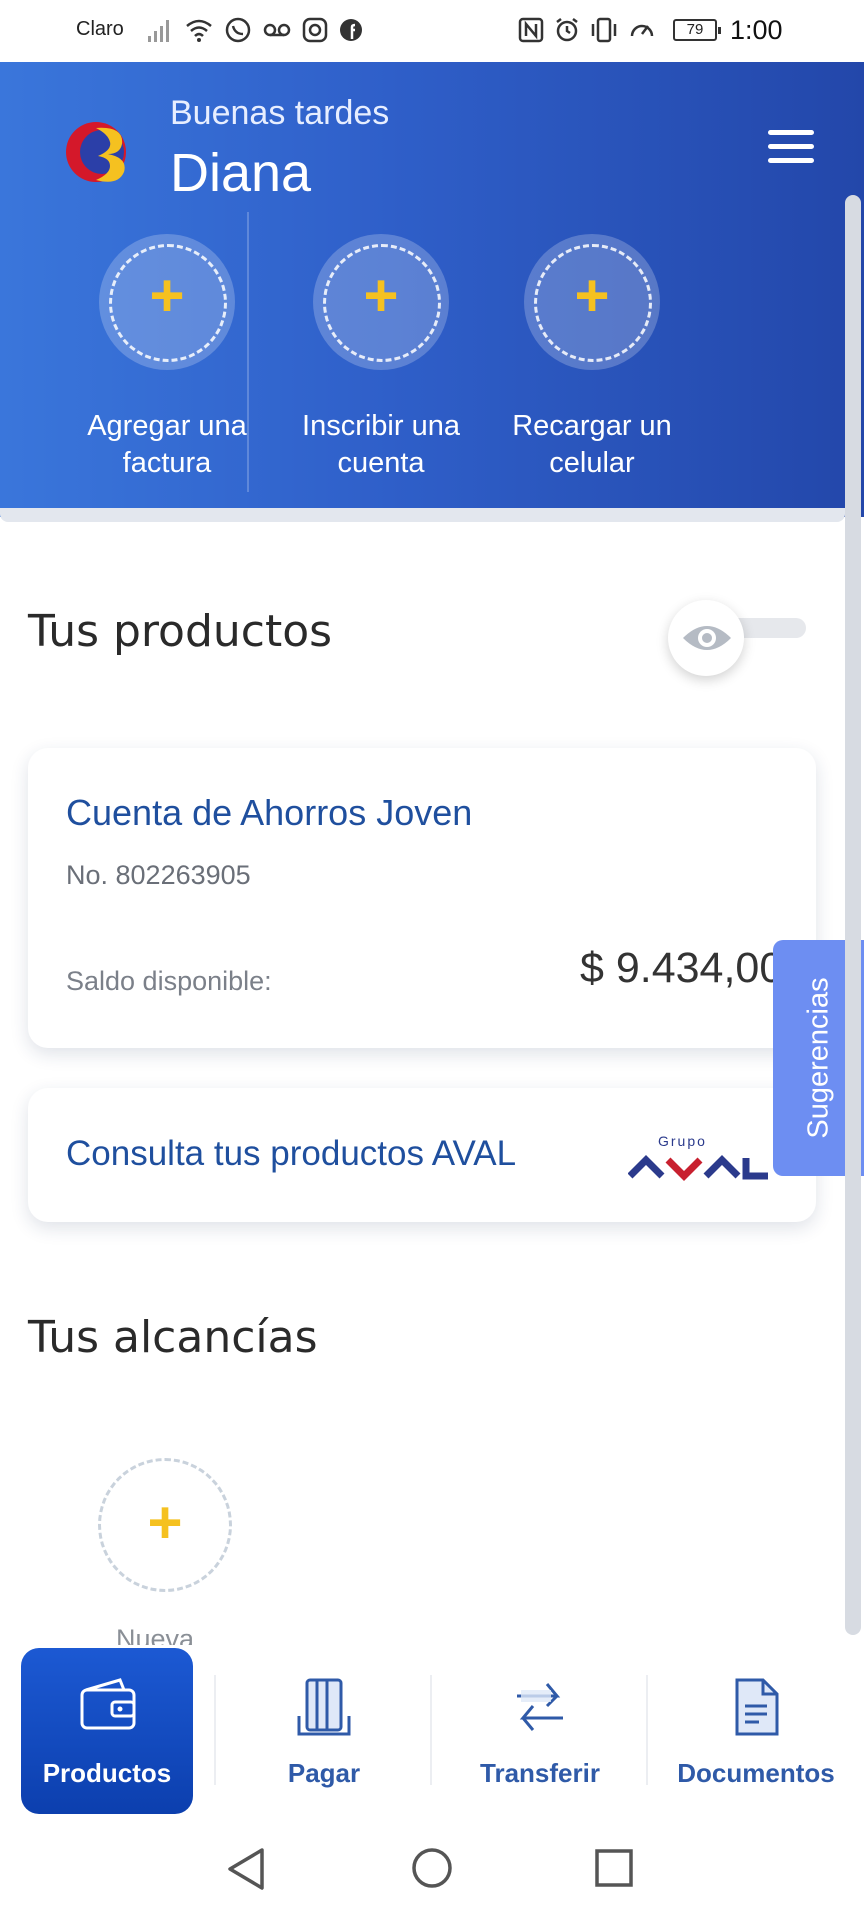 Image resolution: width=864 pixels, height=1920 pixels. I want to click on greeting-text: Buenas tardes, so click(280, 113).